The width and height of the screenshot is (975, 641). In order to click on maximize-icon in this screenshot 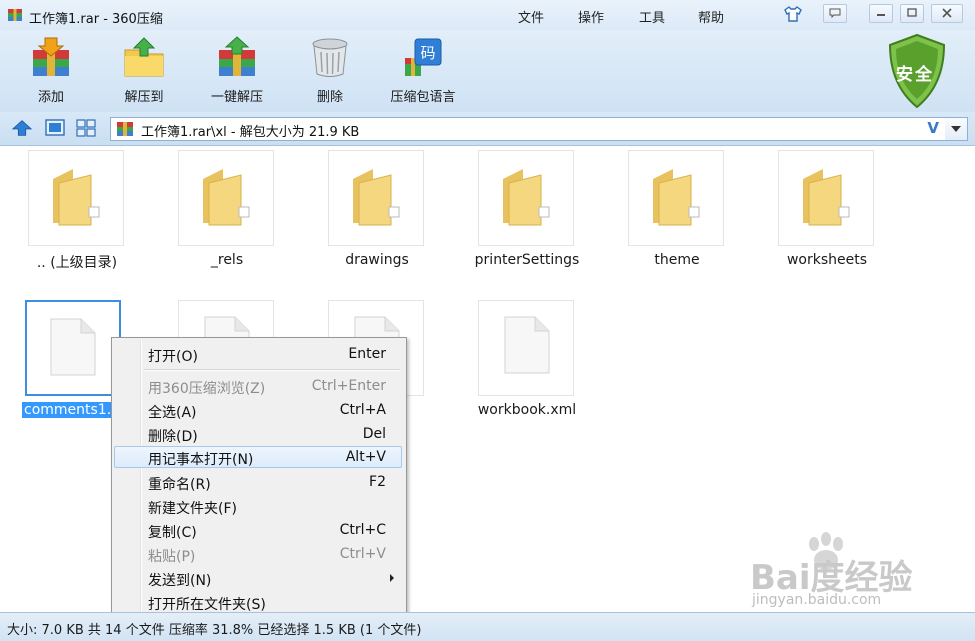, I will do `click(912, 12)`.